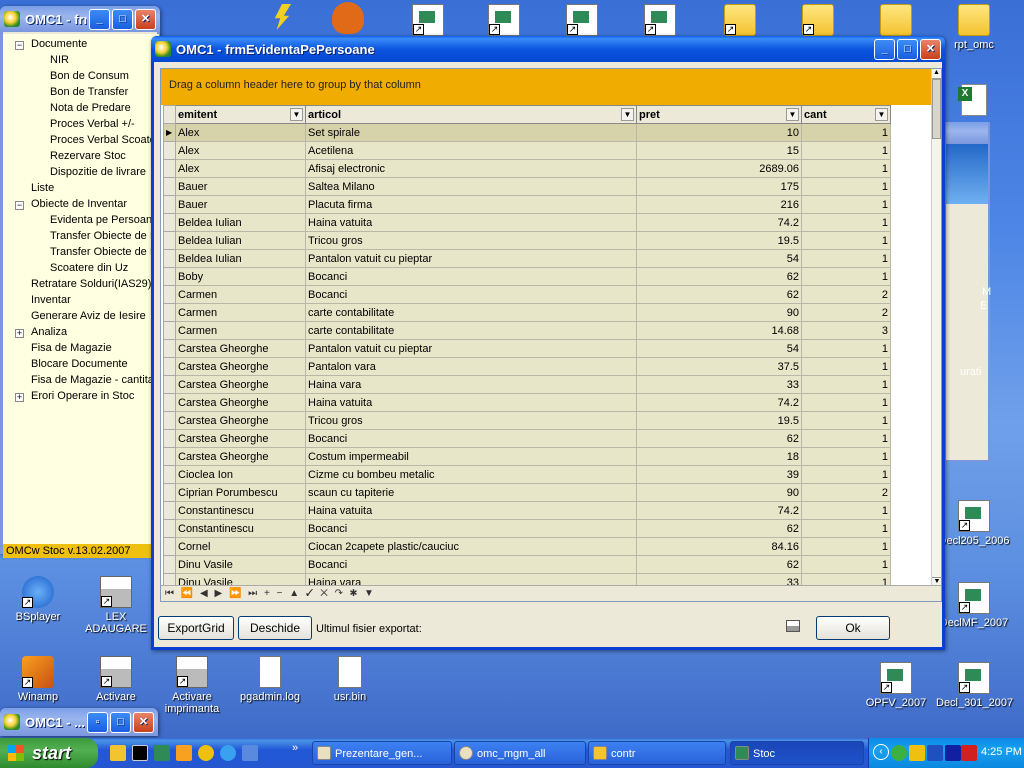 This screenshot has height=768, width=1024. Describe the element at coordinates (71, 348) in the screenshot. I see `tree-item: Fisa de Magazie` at that location.